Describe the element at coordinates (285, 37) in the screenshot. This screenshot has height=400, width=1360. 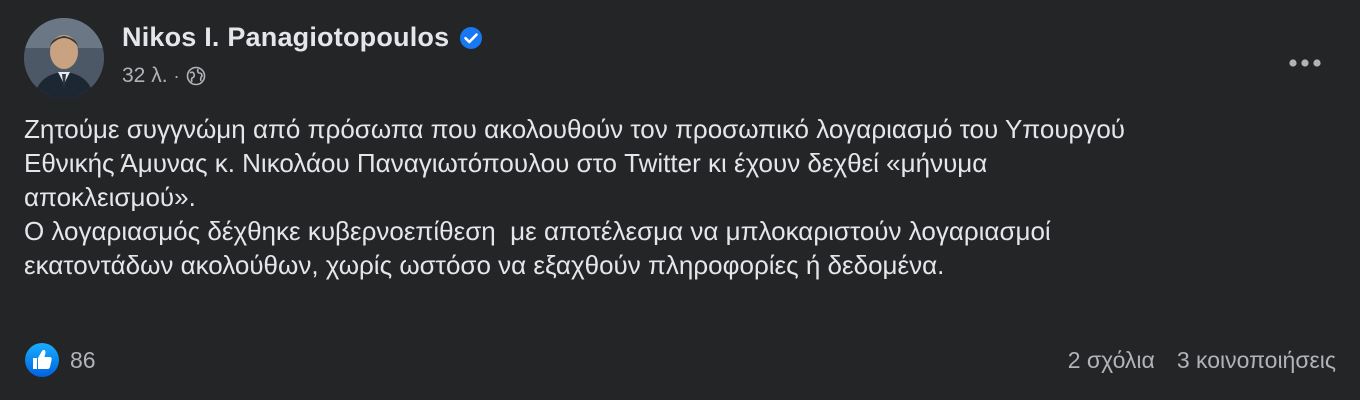
I see `author-name: Nikos I. Panagiotopoulos` at that location.